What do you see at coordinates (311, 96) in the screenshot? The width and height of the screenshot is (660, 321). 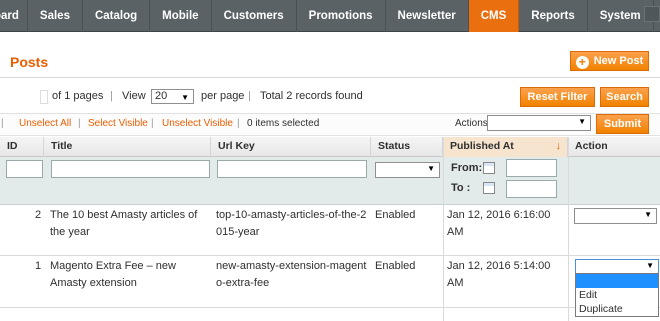 I see `records-found: Total 2 records found` at bounding box center [311, 96].